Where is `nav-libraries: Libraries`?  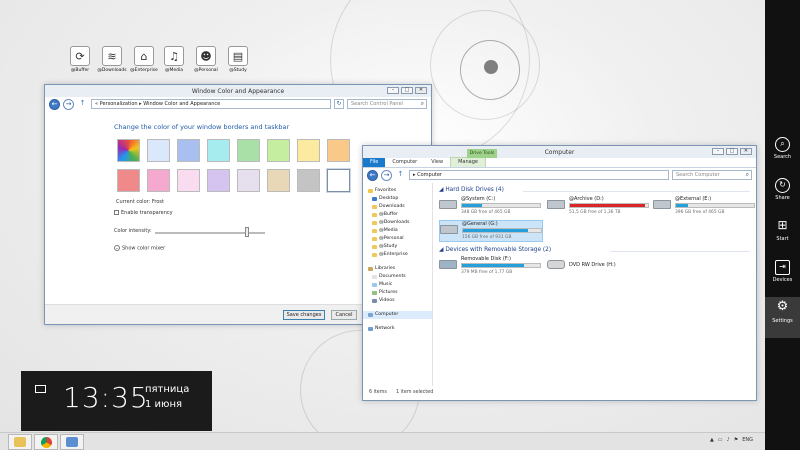 nav-libraries: Libraries is located at coordinates (397, 269).